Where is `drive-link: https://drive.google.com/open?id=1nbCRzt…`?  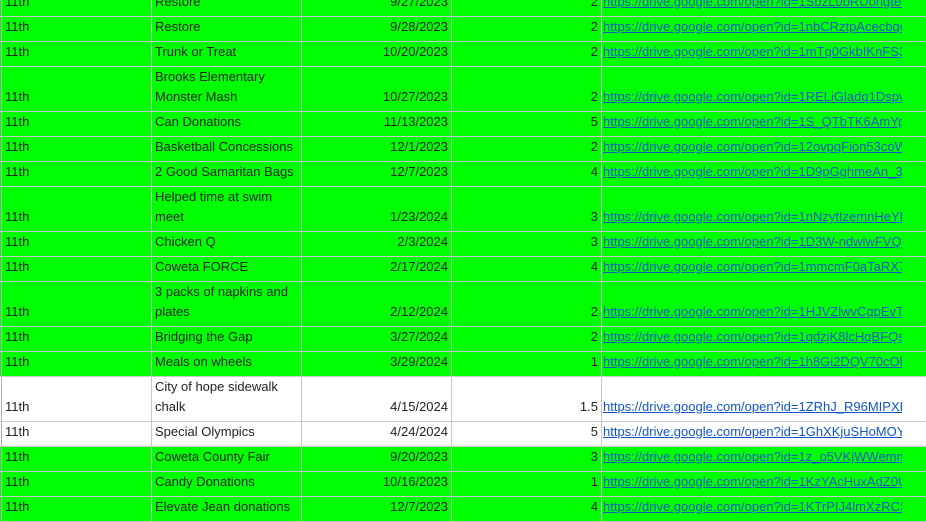 drive-link: https://drive.google.com/open?id=1nbCRzt… is located at coordinates (752, 27).